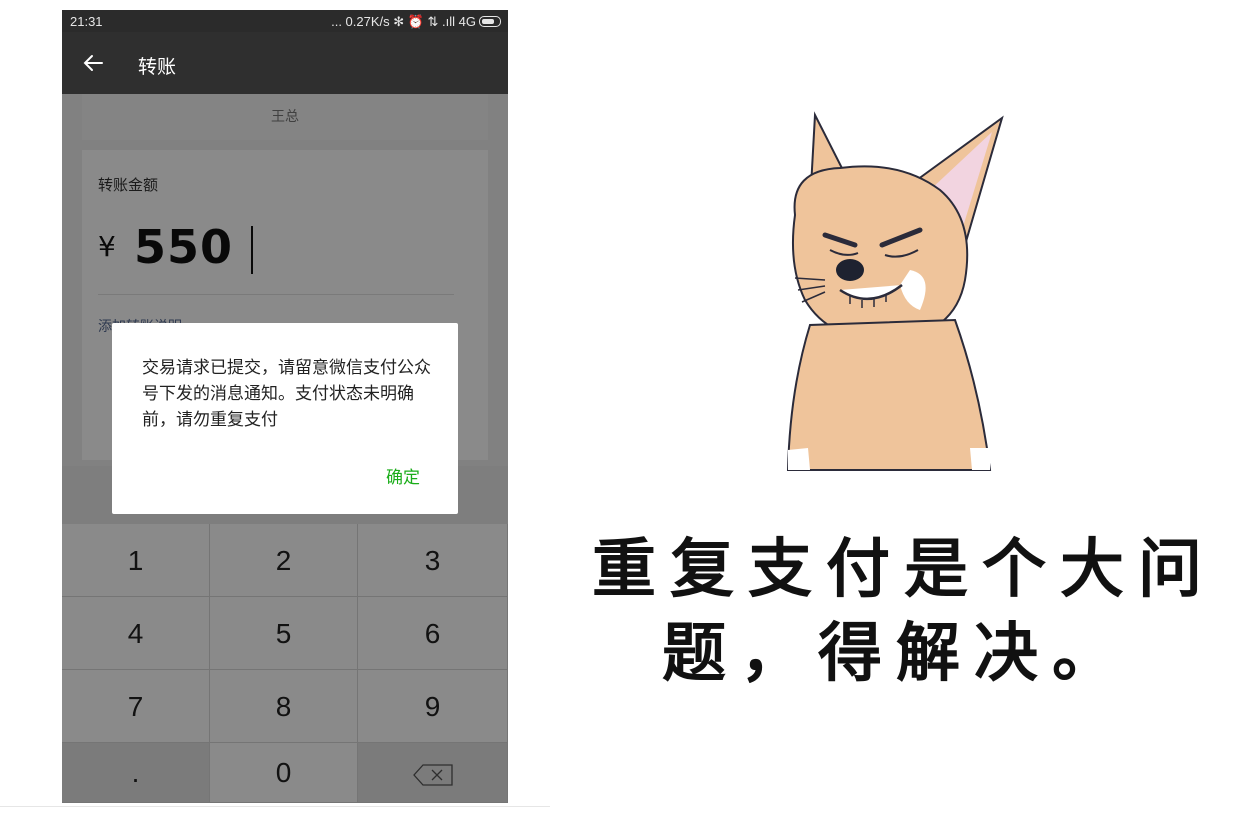  Describe the element at coordinates (86, 21) in the screenshot. I see `status-time: 21:31` at that location.